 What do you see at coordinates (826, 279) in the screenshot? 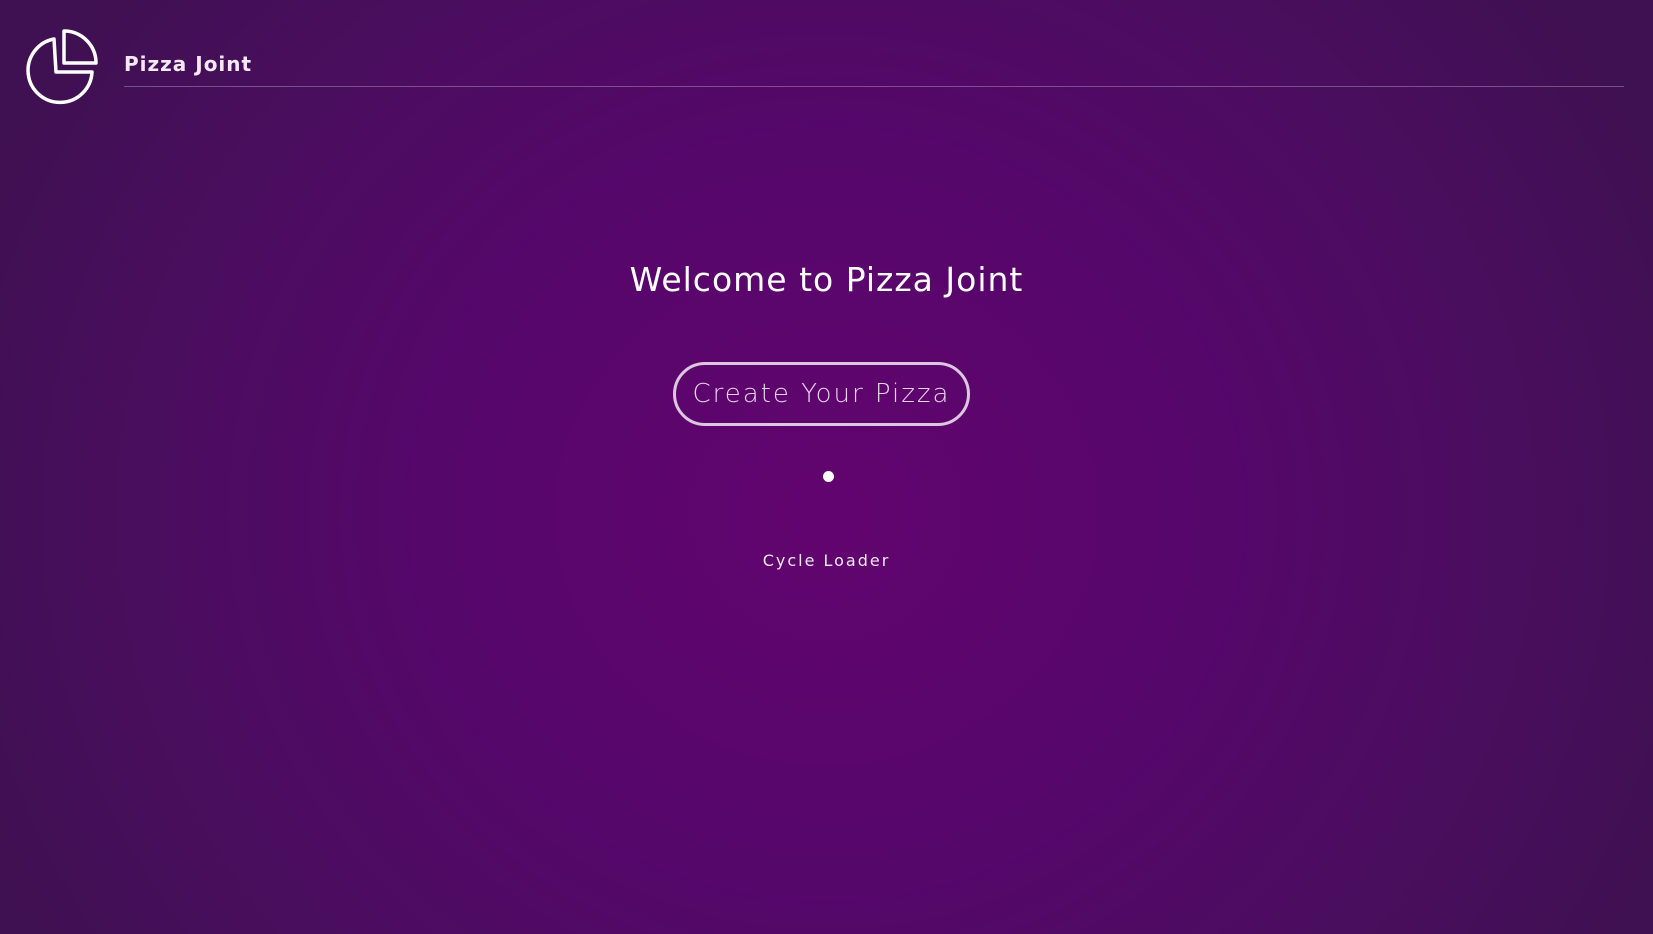
I see `welcome-heading: Welcome to Pizza Joint` at bounding box center [826, 279].